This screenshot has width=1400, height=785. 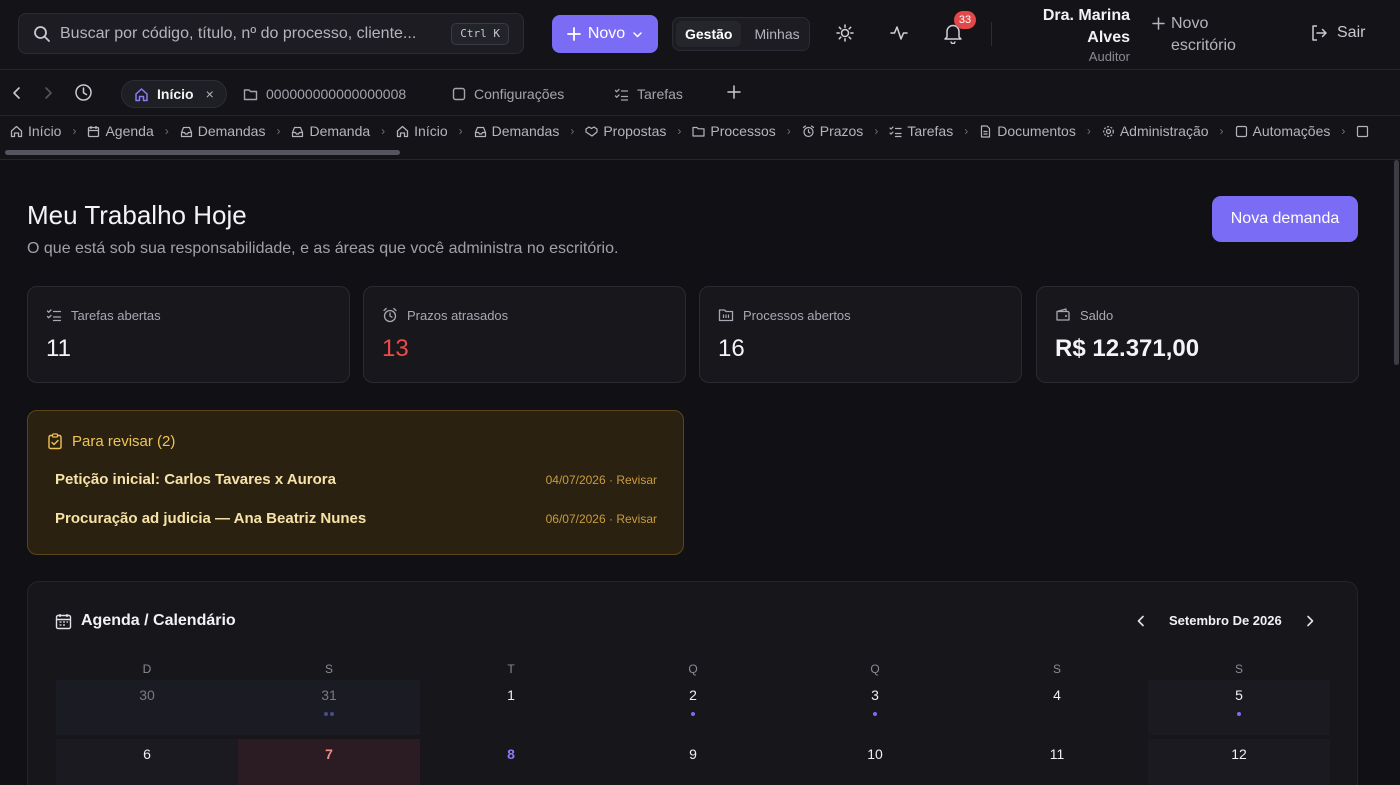 I want to click on calendar-day: 30, so click(x=147, y=707).